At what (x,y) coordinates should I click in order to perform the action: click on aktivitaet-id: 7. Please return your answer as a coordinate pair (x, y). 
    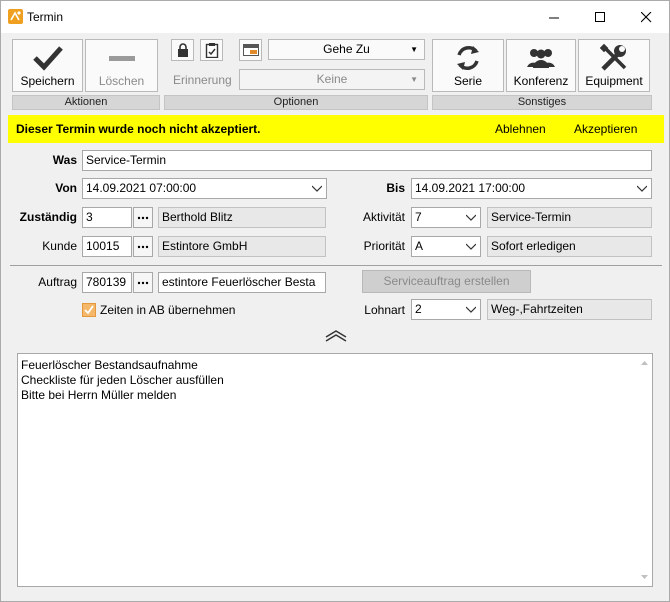
    Looking at the image, I should click on (418, 217).